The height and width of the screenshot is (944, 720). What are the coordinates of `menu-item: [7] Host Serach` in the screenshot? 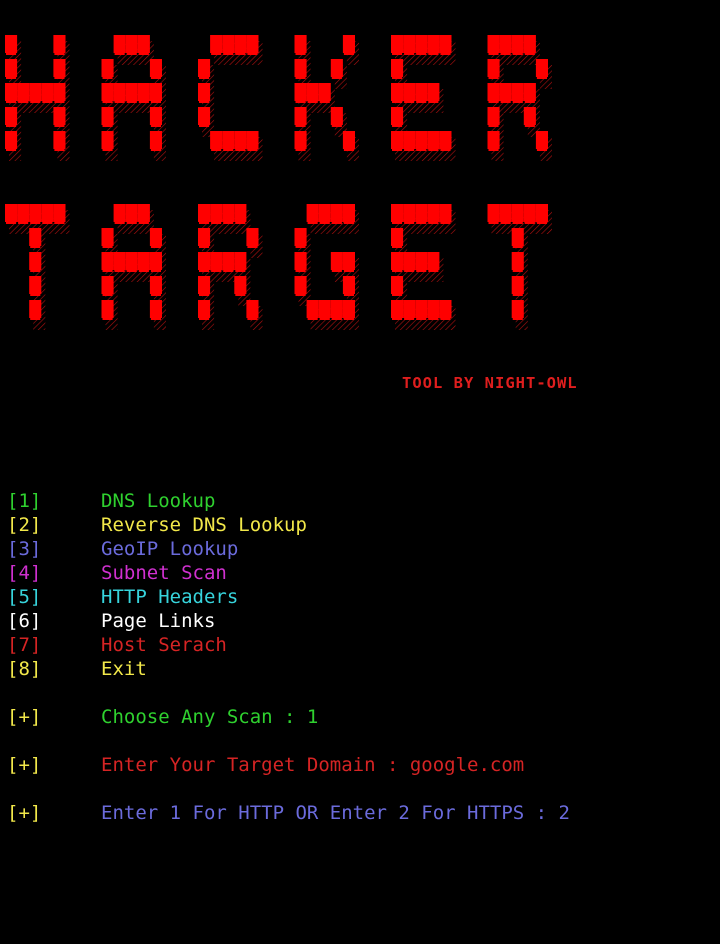 It's located at (360, 645).